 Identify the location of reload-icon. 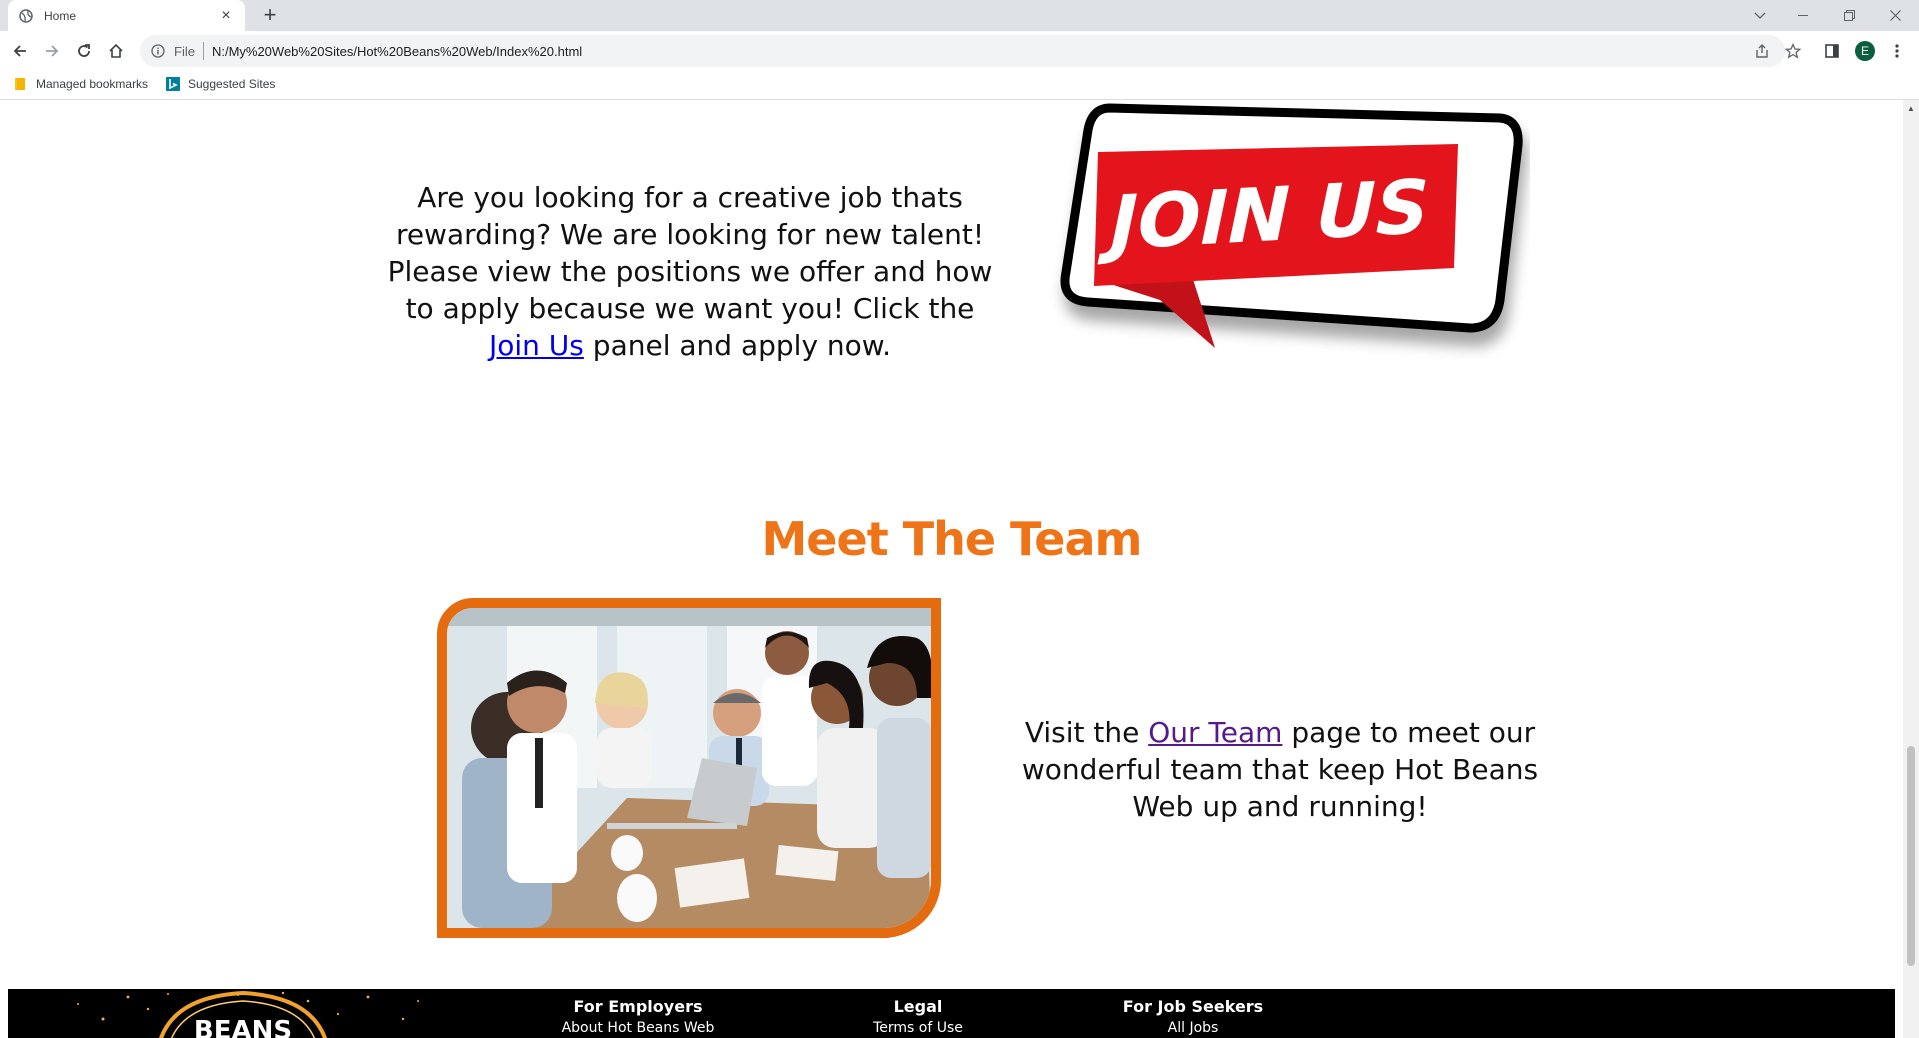
(84, 51).